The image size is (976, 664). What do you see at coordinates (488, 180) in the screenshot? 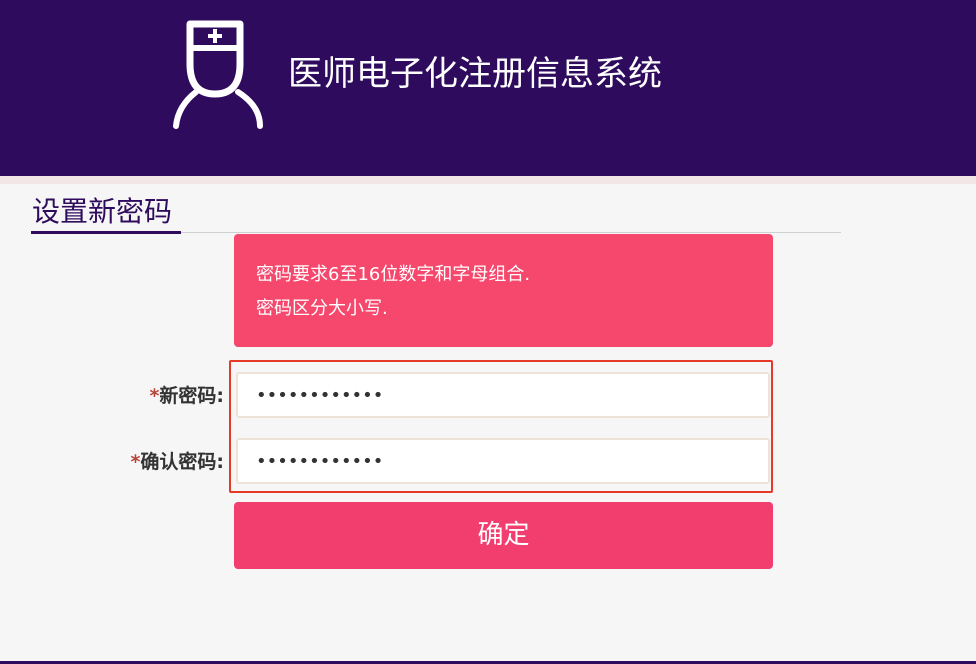
I see `header-bottom-strip` at bounding box center [488, 180].